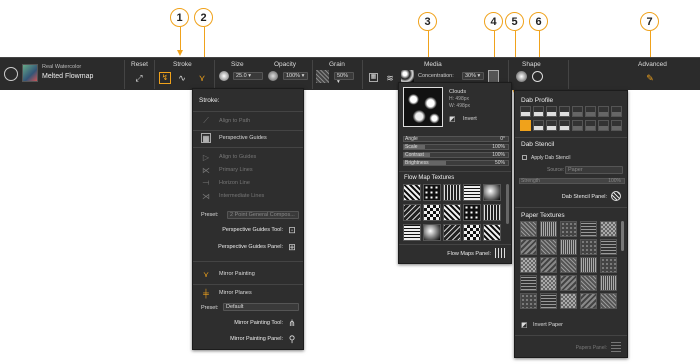 This screenshot has height=364, width=700. I want to click on apply-stencil-checkbox, so click(524, 157).